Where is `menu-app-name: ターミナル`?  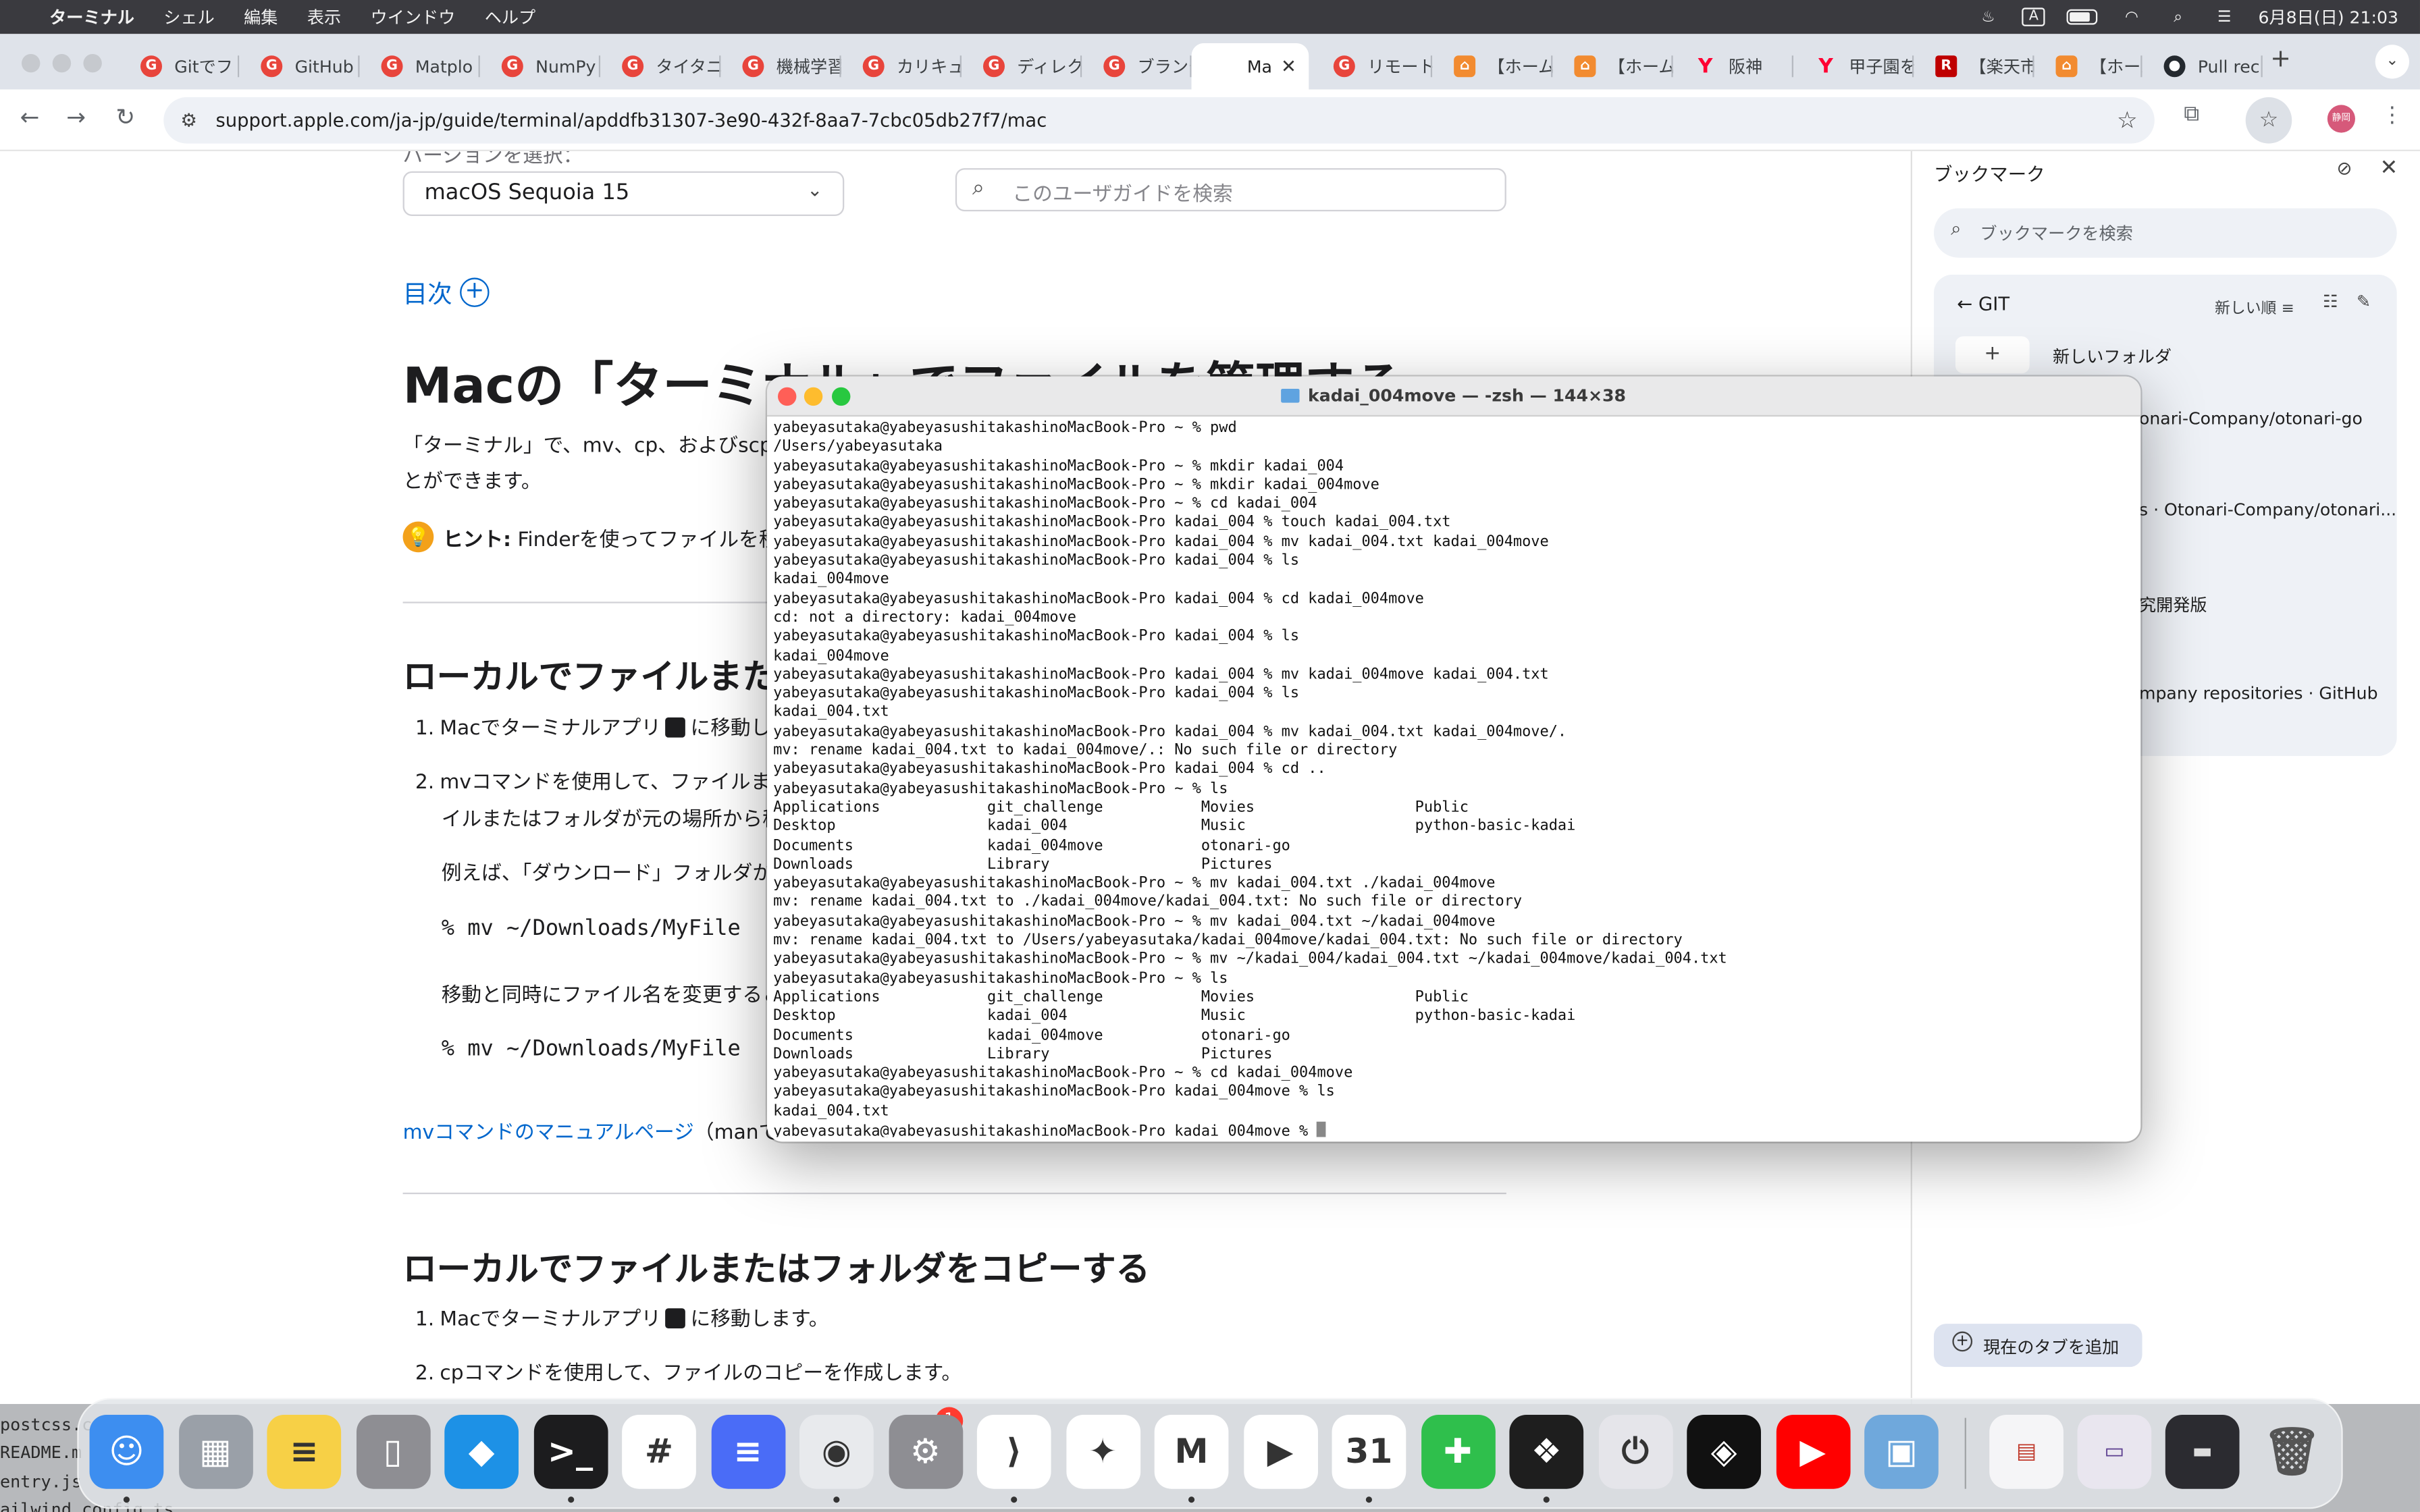 menu-app-name: ターミナル is located at coordinates (91, 17).